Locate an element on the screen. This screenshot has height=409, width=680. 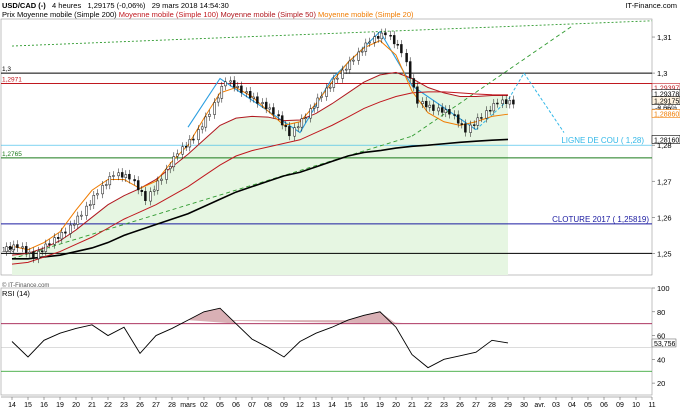
value-tag-label: 1,28860 is located at coordinates (666, 115).